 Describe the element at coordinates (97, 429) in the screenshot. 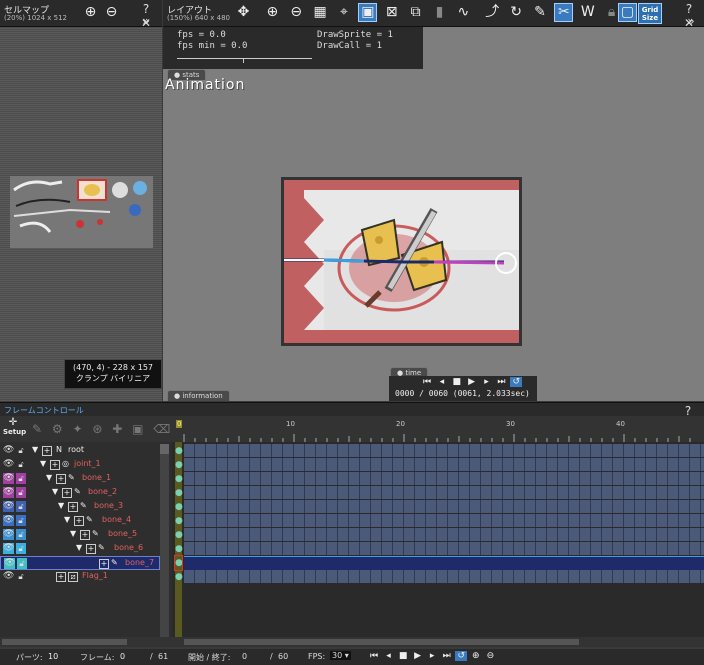

I see `add-mesh-icon: ⊛` at that location.